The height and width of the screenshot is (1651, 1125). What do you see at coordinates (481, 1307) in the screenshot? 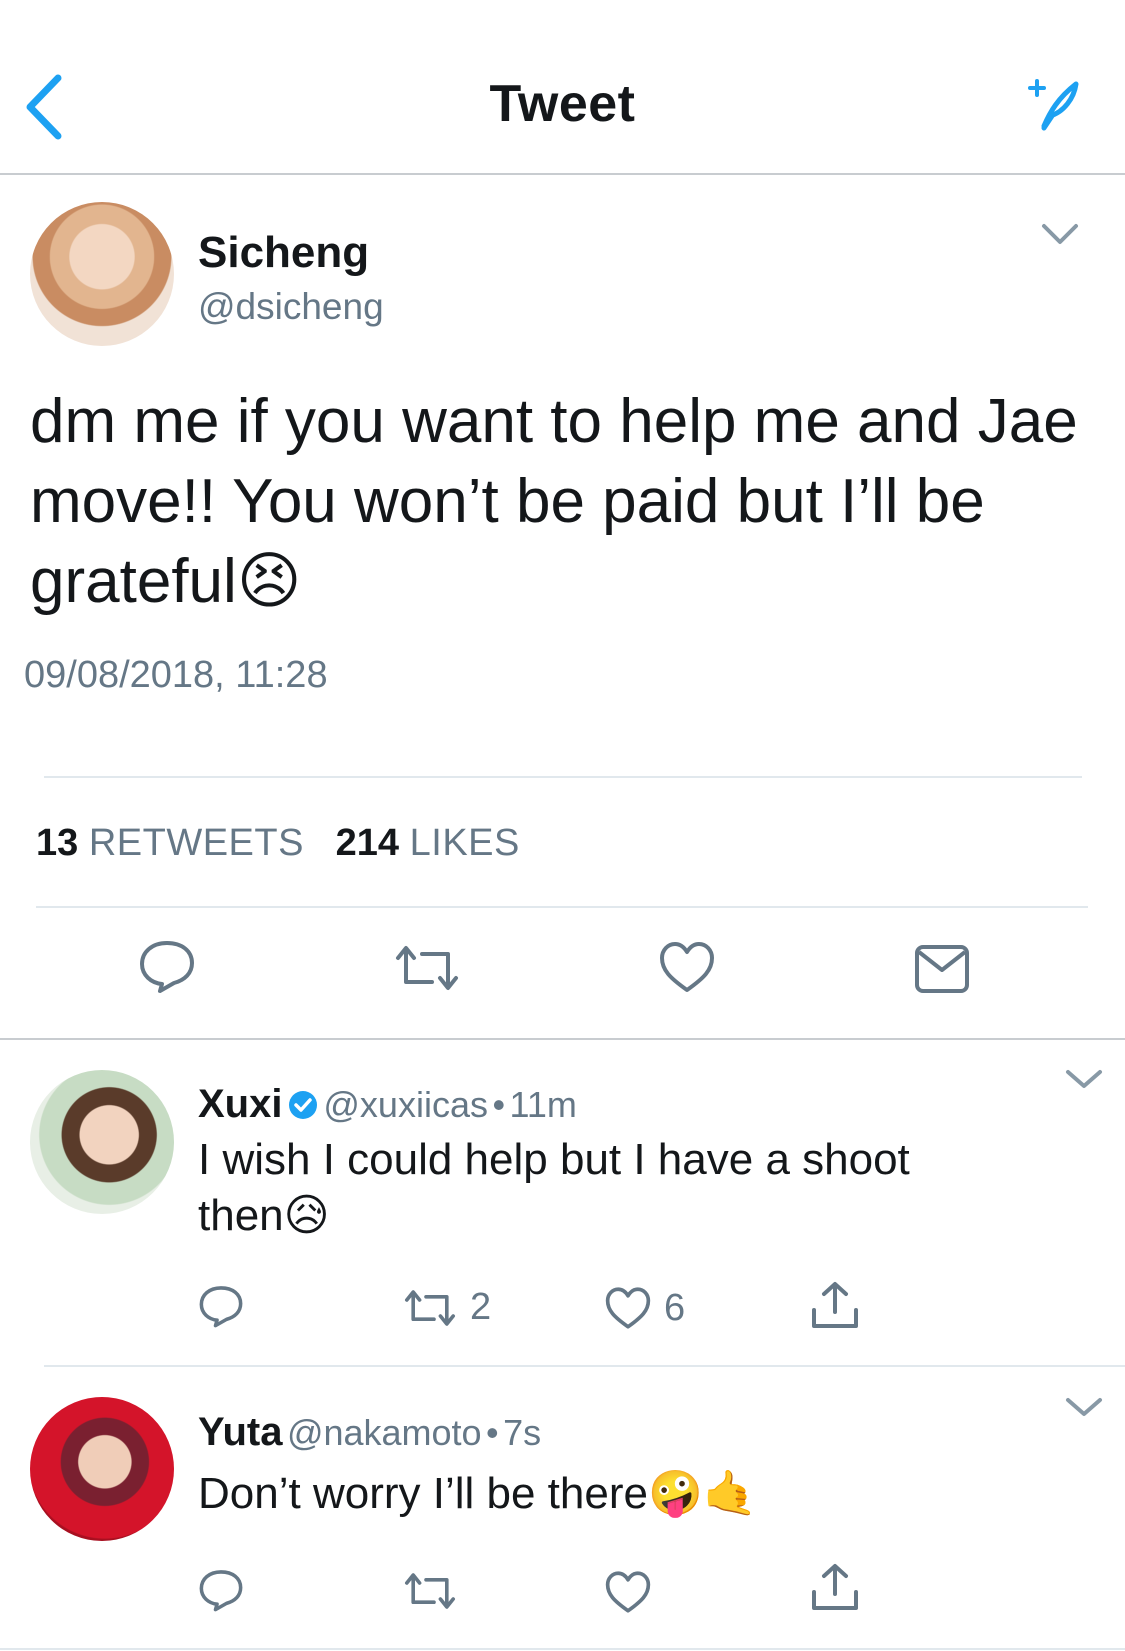
I see `retweet-count: 2` at bounding box center [481, 1307].